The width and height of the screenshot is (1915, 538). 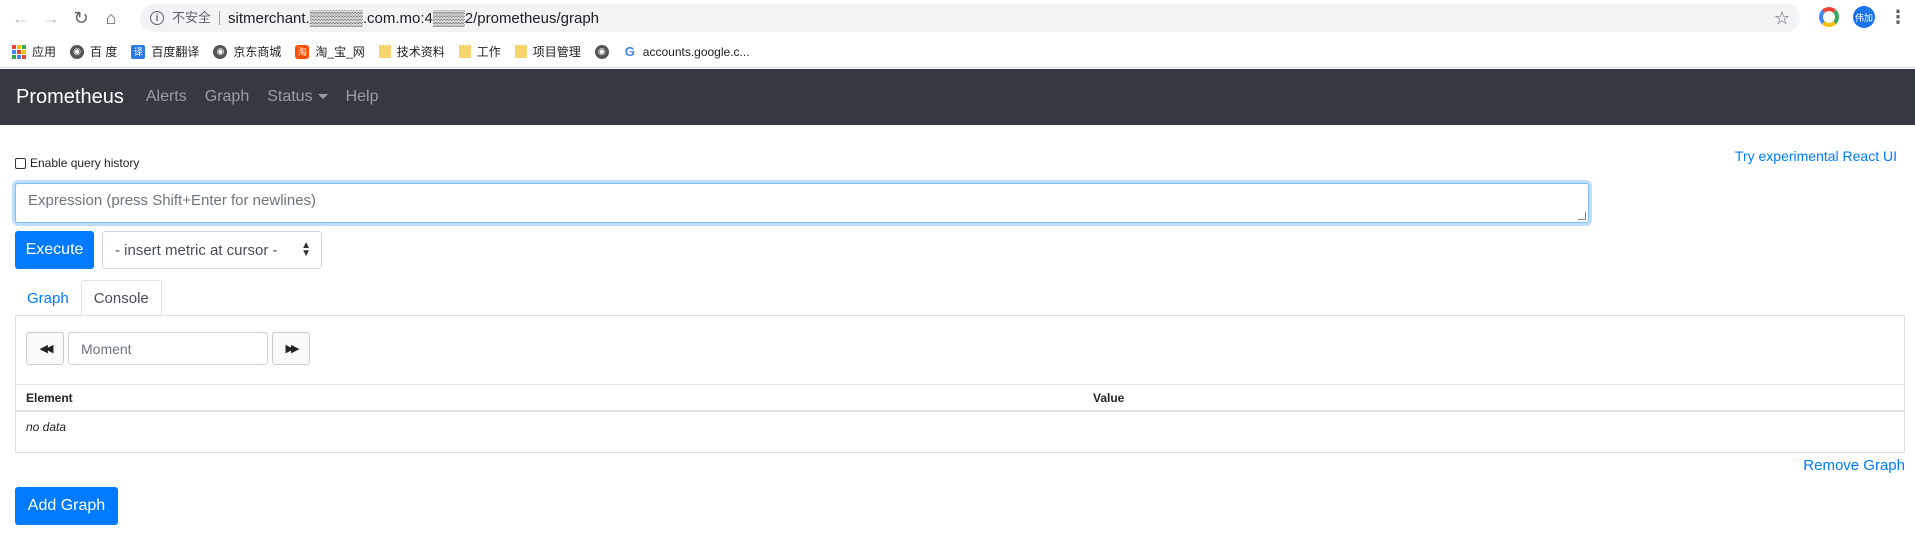 I want to click on metric-select: - insert metric at cursor - ▲ ▼, so click(x=212, y=250).